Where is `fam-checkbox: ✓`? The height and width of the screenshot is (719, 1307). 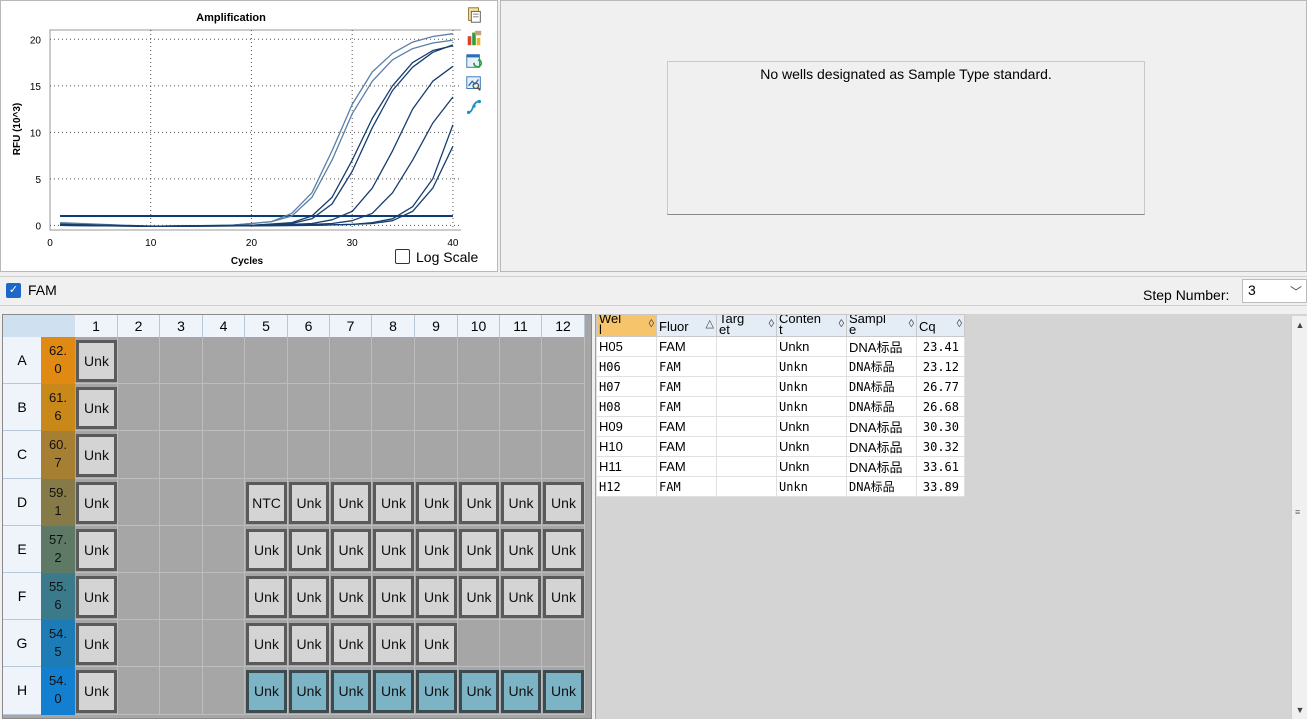 fam-checkbox: ✓ is located at coordinates (13, 290).